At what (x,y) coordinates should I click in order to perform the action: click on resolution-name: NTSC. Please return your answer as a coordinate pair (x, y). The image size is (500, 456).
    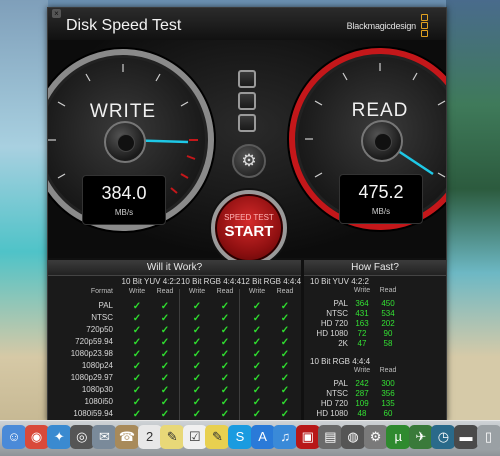
    Looking at the image, I should click on (337, 313).